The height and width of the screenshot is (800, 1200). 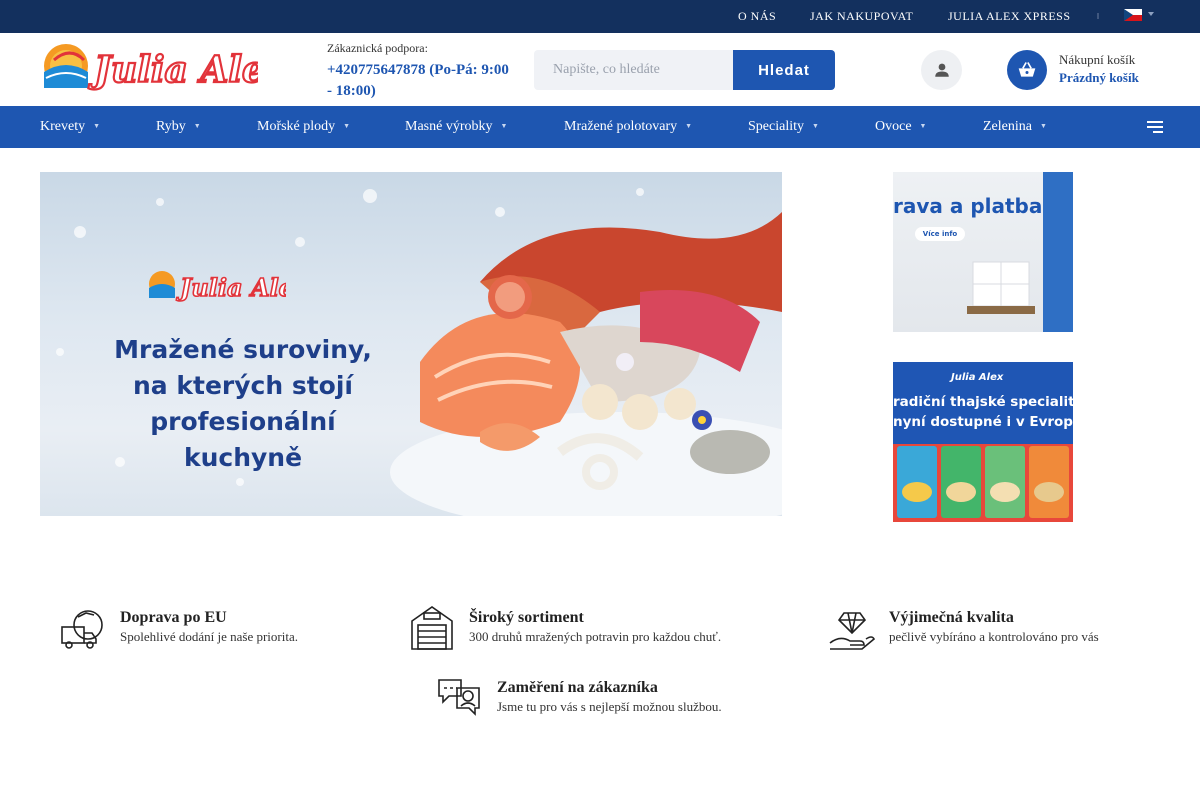 What do you see at coordinates (951, 617) in the screenshot?
I see `feature-title: Výjimečná kvalita` at bounding box center [951, 617].